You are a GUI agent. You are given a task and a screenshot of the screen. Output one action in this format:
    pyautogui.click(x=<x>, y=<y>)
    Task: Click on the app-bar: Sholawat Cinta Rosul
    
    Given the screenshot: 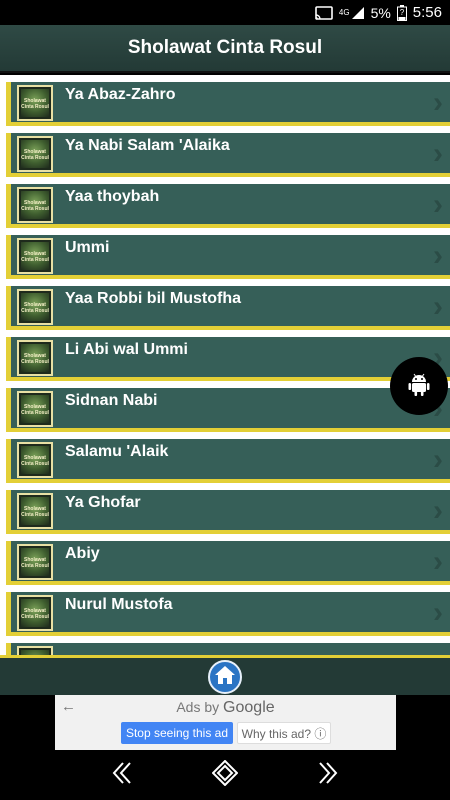 What is the action you would take?
    pyautogui.click(x=225, y=49)
    